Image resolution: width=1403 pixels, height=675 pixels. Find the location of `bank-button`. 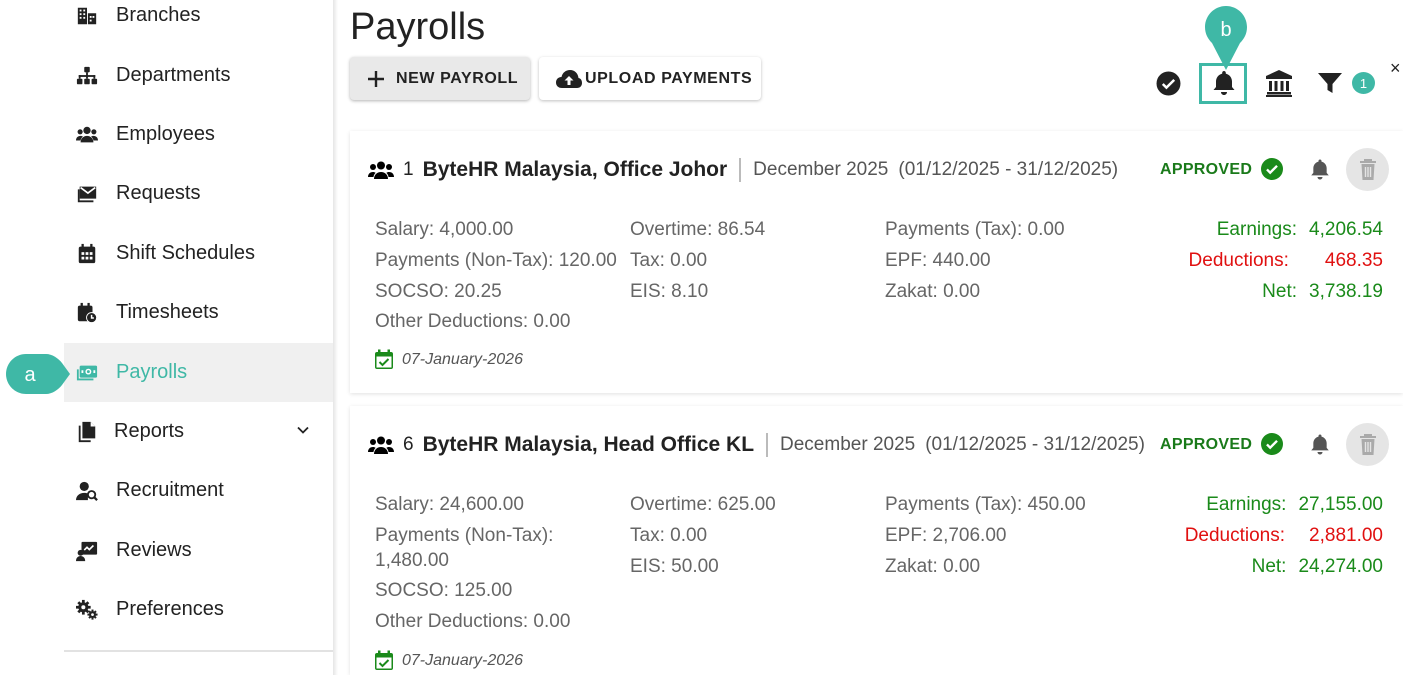

bank-button is located at coordinates (1279, 83).